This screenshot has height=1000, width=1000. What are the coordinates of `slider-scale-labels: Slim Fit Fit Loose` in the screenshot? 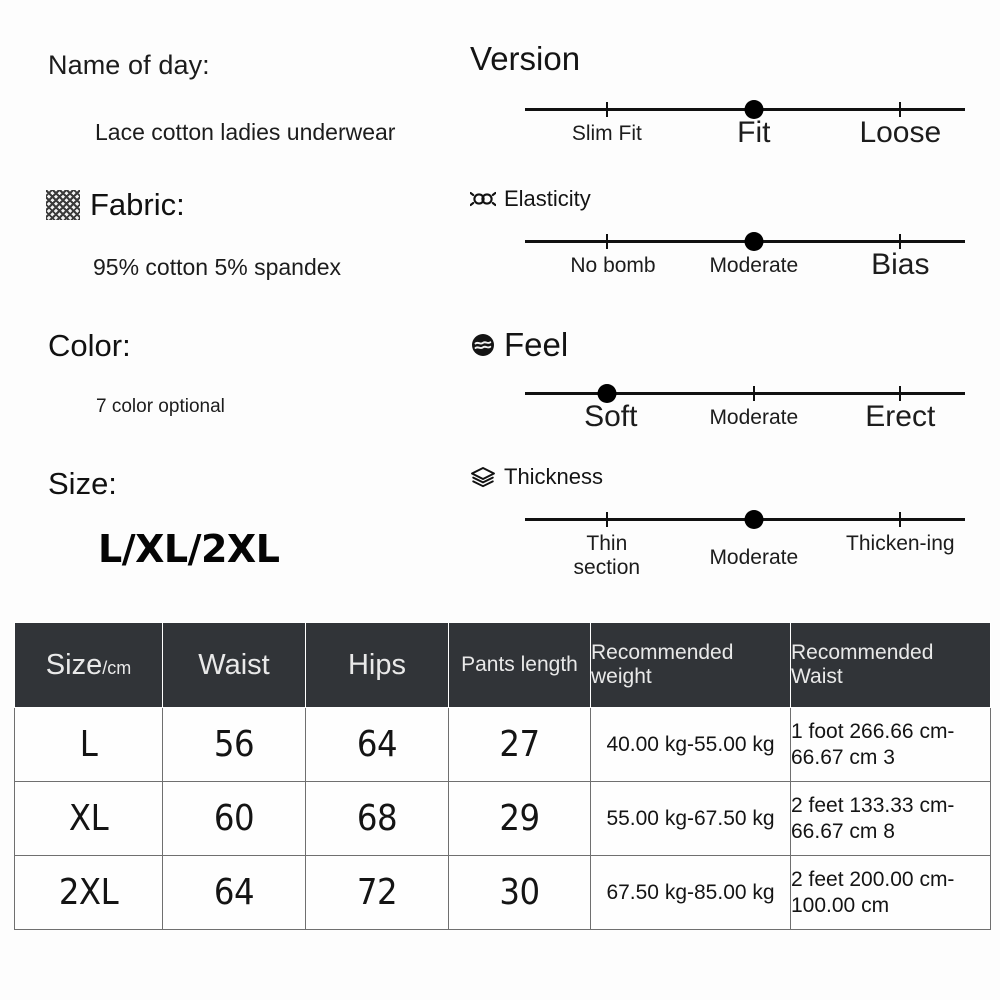 It's located at (745, 150).